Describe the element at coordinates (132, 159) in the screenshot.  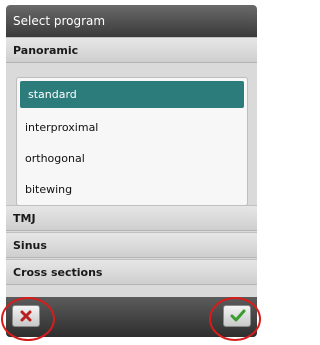
I see `program-item-orthogonal: orthogonal` at that location.